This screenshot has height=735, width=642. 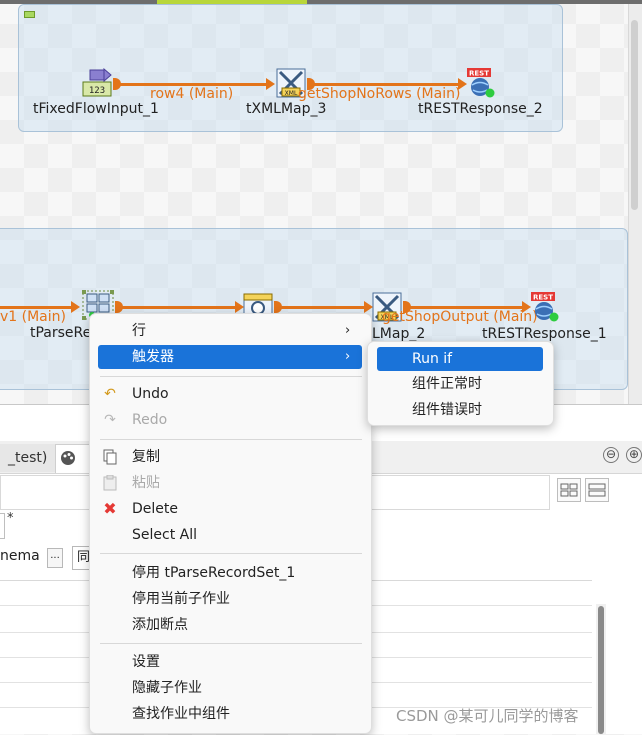 What do you see at coordinates (231, 394) in the screenshot?
I see `menu-item-undo: ↶ Undo` at bounding box center [231, 394].